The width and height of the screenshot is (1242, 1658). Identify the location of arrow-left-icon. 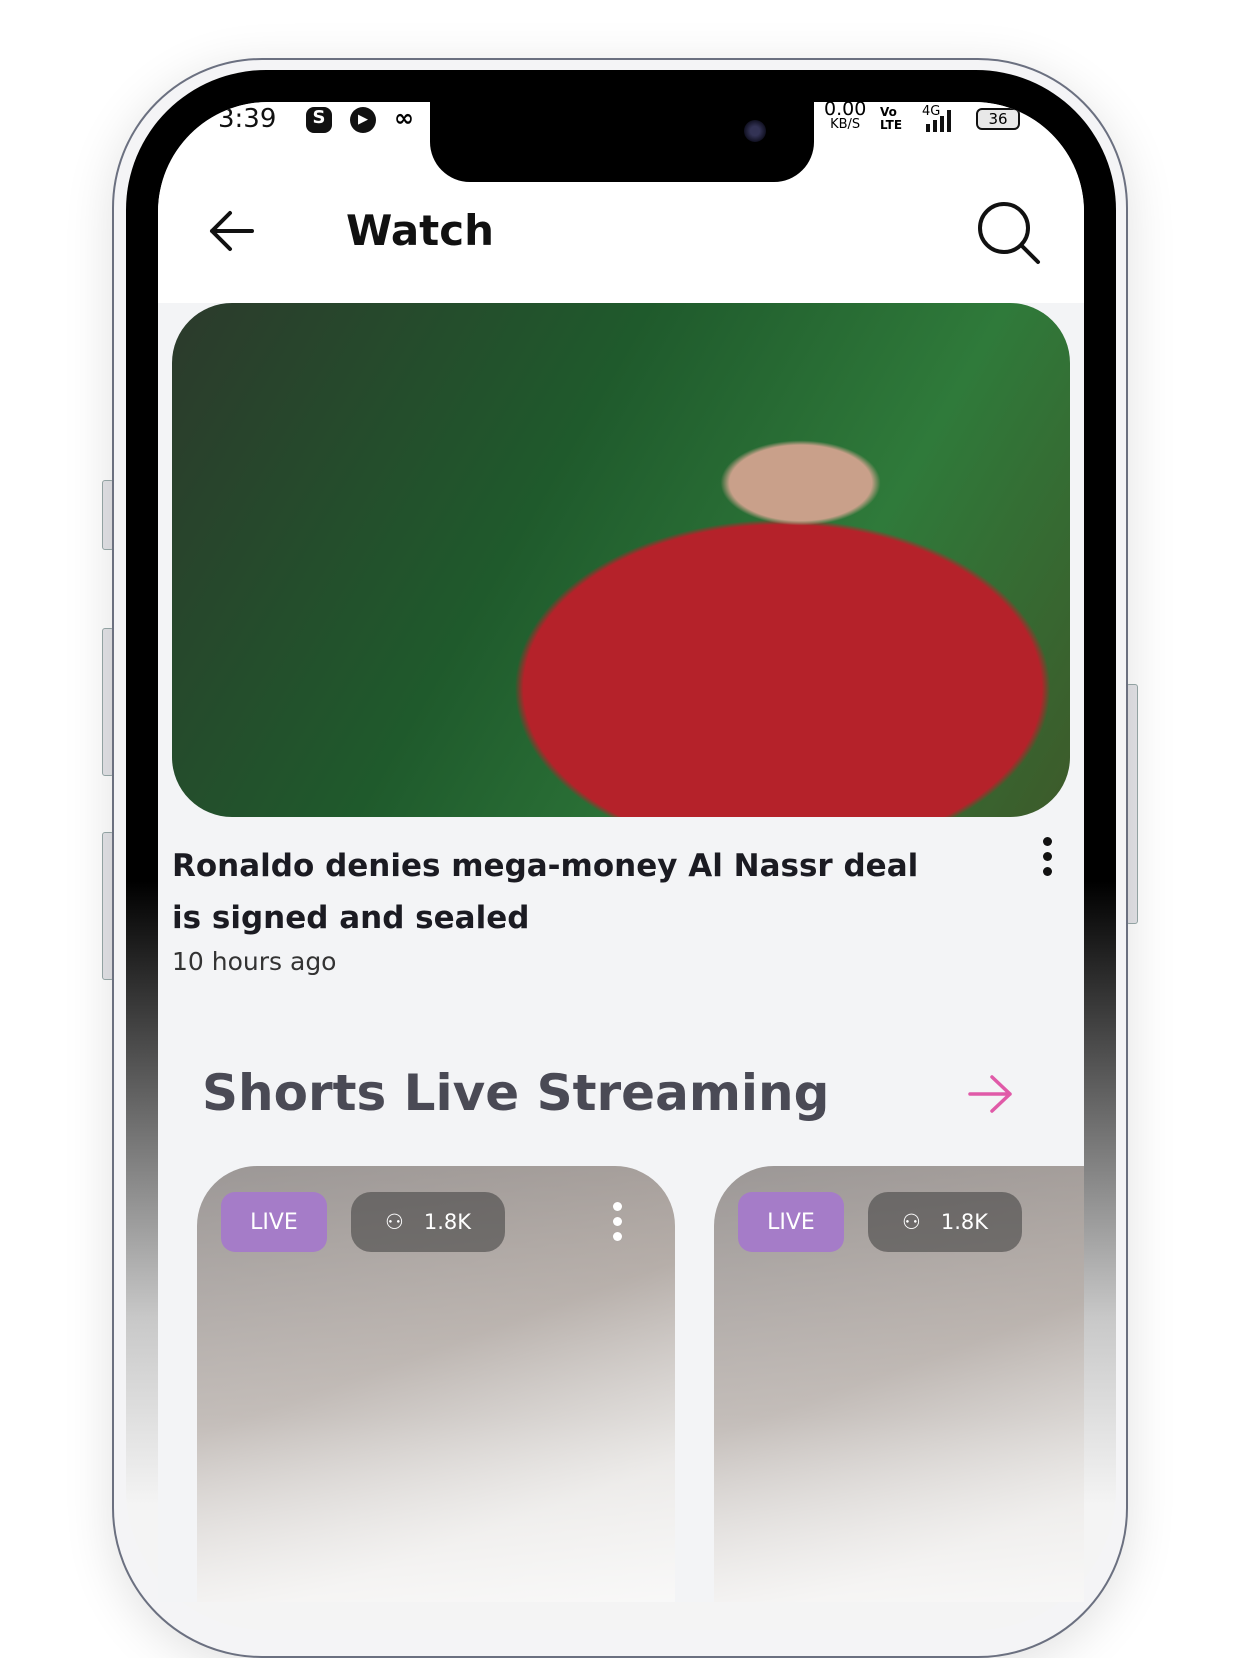
(231, 231).